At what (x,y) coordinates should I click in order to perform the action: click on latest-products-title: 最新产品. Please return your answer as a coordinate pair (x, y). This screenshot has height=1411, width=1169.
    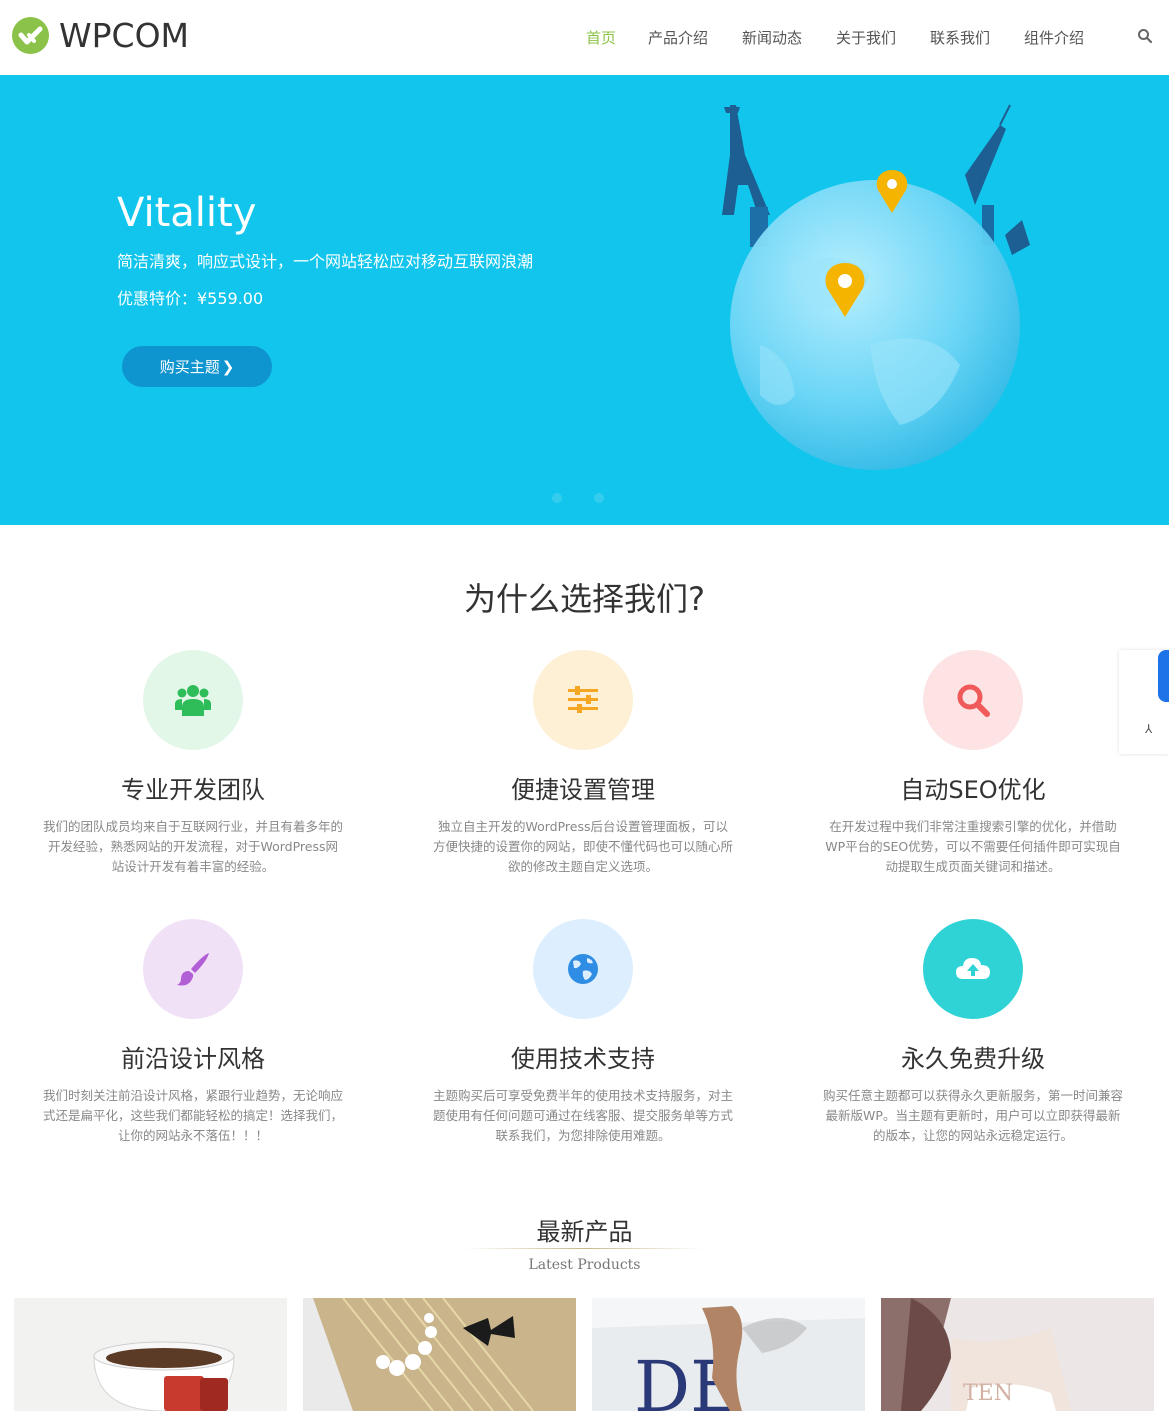
    Looking at the image, I should click on (584, 1232).